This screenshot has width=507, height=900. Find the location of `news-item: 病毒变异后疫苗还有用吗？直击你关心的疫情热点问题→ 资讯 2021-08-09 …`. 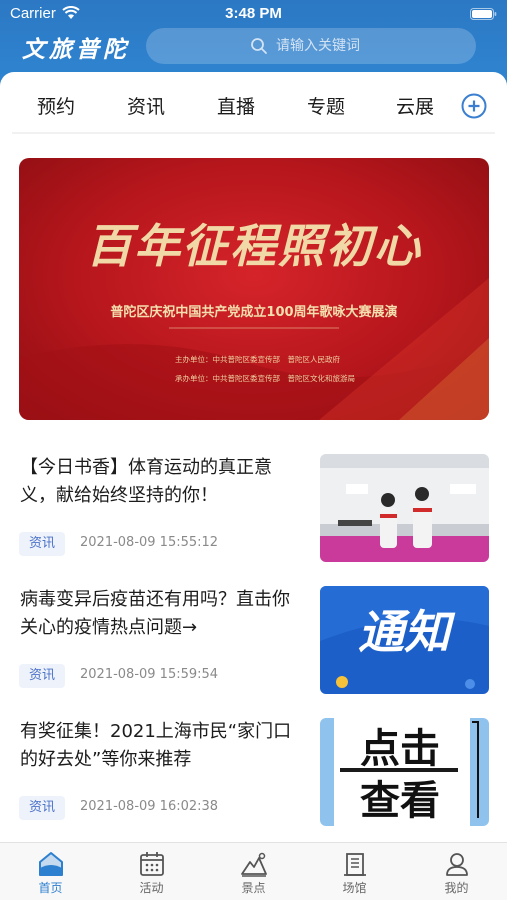

news-item: 病毒变异后疫苗还有用吗？直击你关心的疫情热点问题→ 资讯 2021-08-09 … is located at coordinates (253, 652).